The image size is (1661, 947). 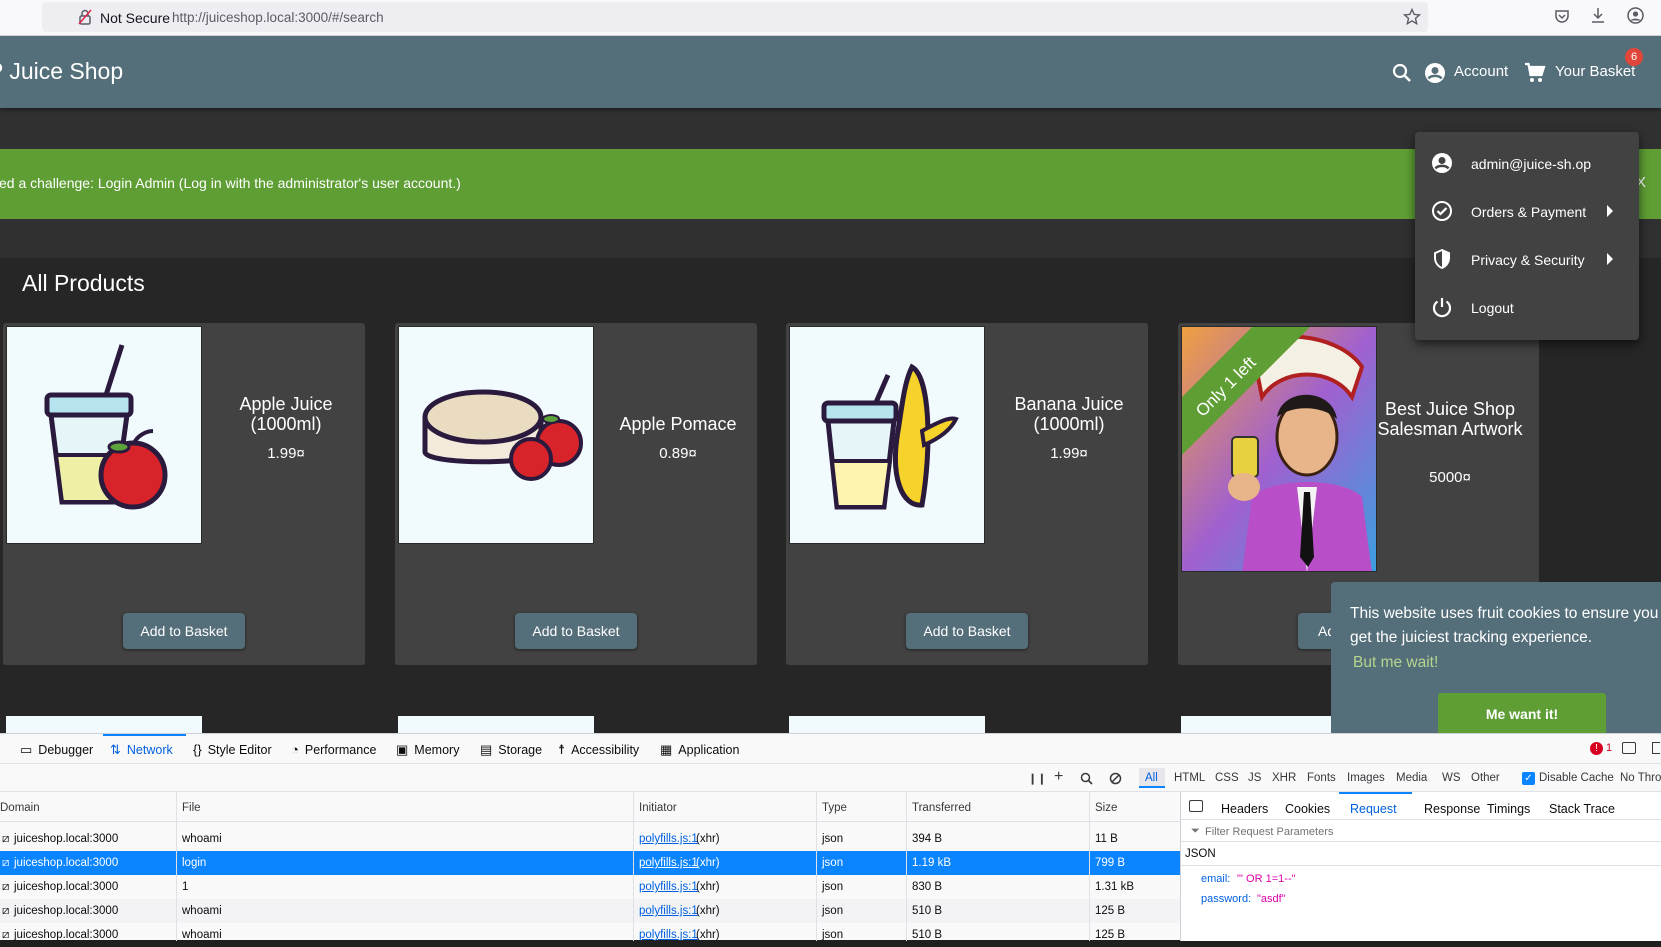 What do you see at coordinates (1635, 15) in the screenshot?
I see `account-icon` at bounding box center [1635, 15].